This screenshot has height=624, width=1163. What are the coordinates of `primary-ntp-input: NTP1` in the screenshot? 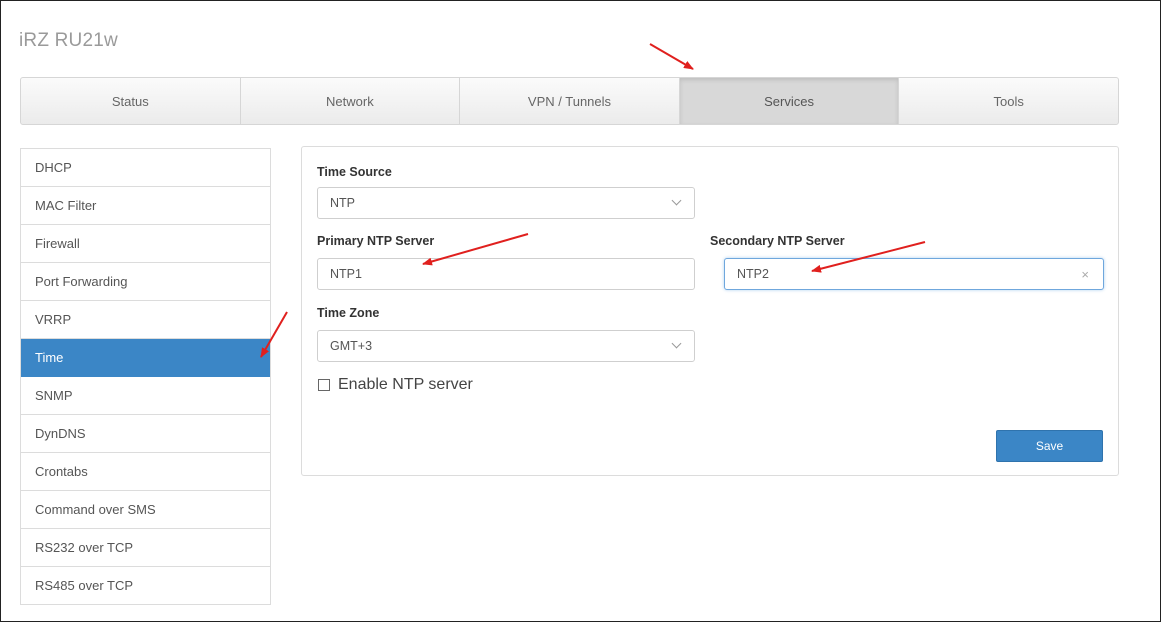 It's located at (506, 274).